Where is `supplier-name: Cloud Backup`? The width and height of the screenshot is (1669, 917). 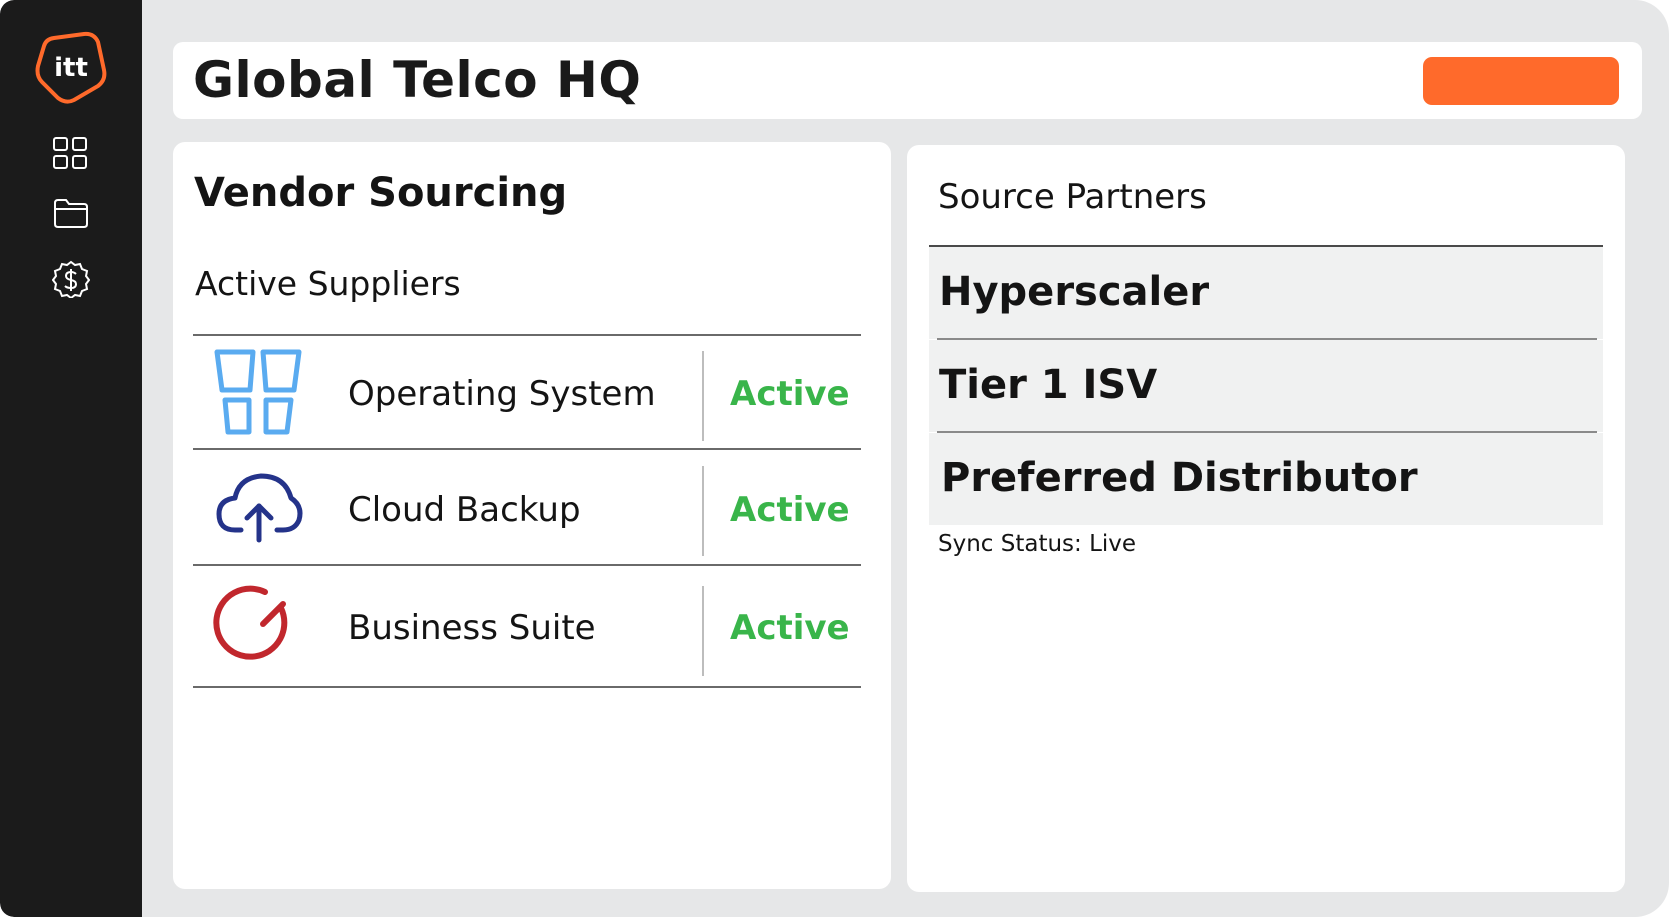 supplier-name: Cloud Backup is located at coordinates (464, 510).